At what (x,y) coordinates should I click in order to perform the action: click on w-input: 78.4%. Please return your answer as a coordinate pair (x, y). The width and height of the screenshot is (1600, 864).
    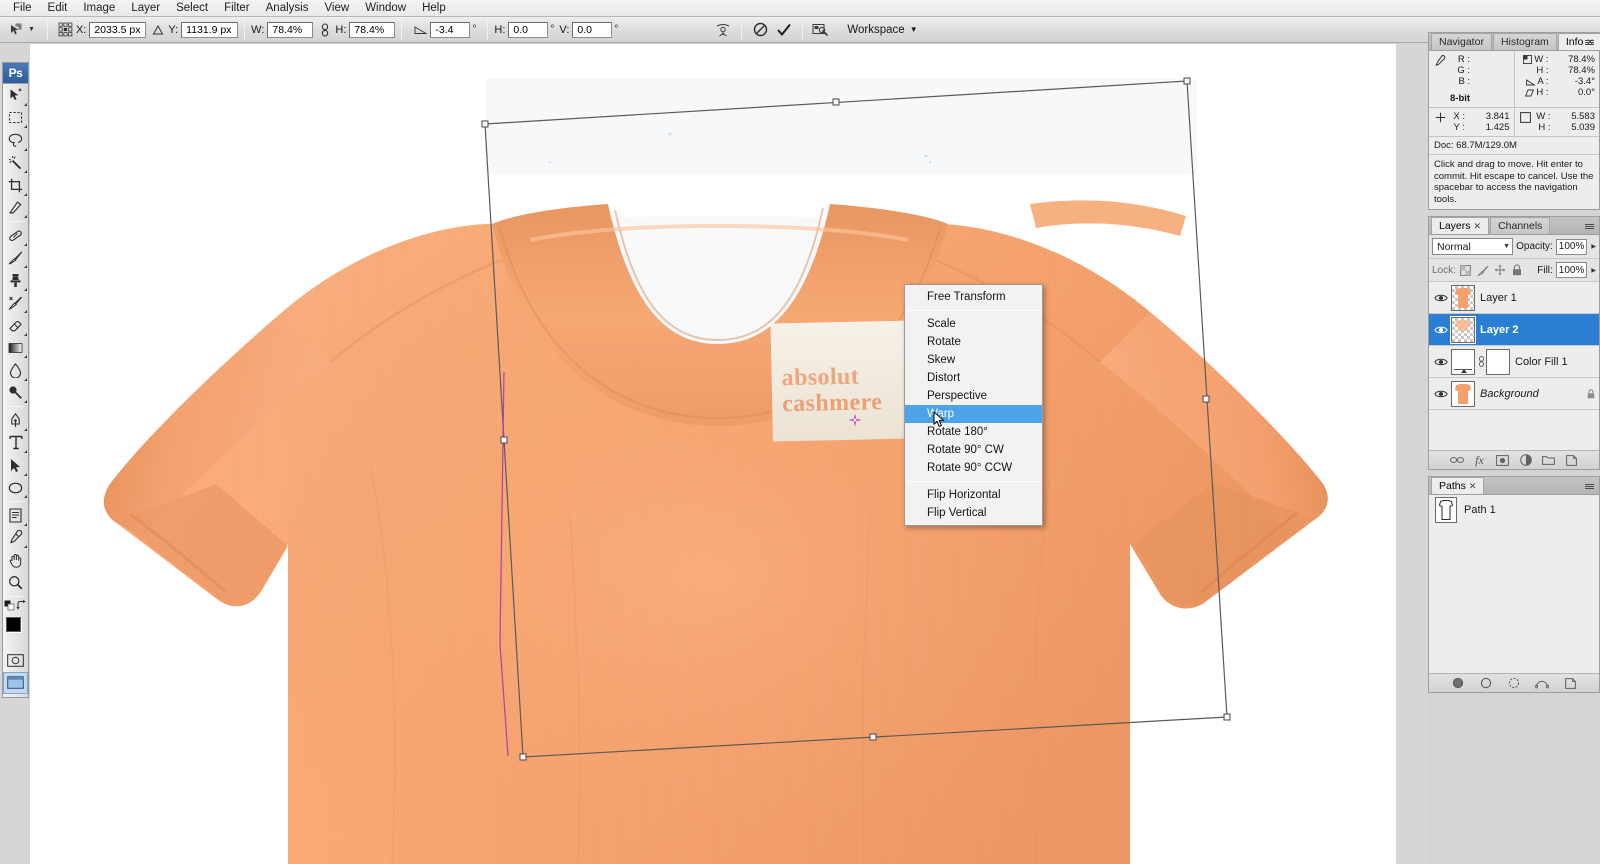
    Looking at the image, I should click on (290, 29).